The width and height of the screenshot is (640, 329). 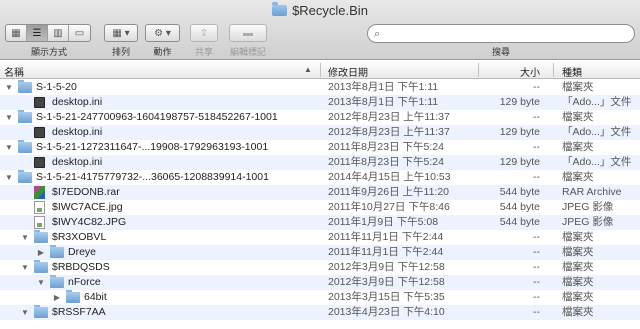 What do you see at coordinates (162, 33) in the screenshot?
I see `action-button: ⚙ ▾` at bounding box center [162, 33].